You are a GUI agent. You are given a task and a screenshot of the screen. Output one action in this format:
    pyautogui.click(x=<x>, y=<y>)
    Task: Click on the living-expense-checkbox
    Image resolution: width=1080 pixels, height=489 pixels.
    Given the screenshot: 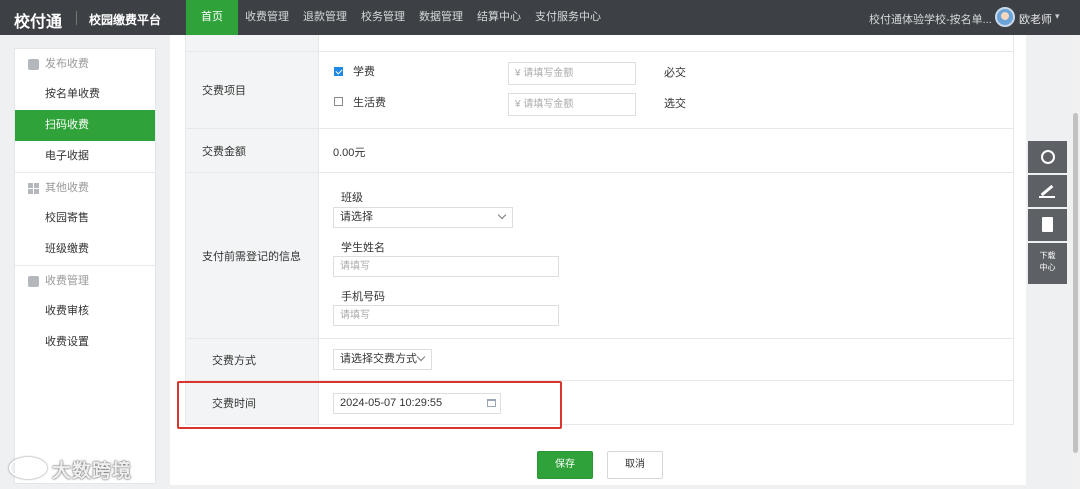 What is the action you would take?
    pyautogui.click(x=338, y=101)
    